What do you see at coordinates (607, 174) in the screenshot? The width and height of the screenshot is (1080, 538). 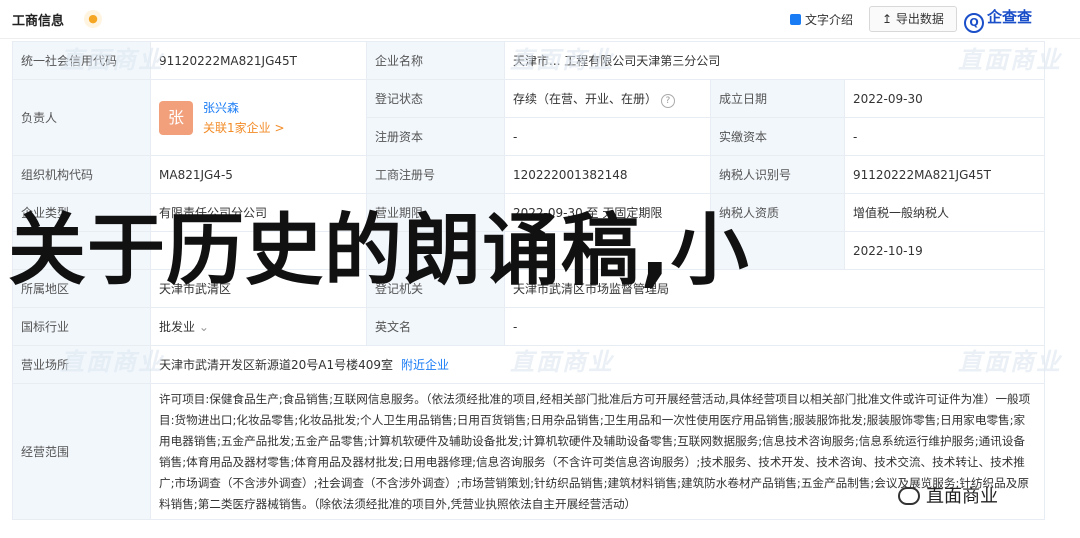 I see `biz-reg-no-value: 120222001382148` at bounding box center [607, 174].